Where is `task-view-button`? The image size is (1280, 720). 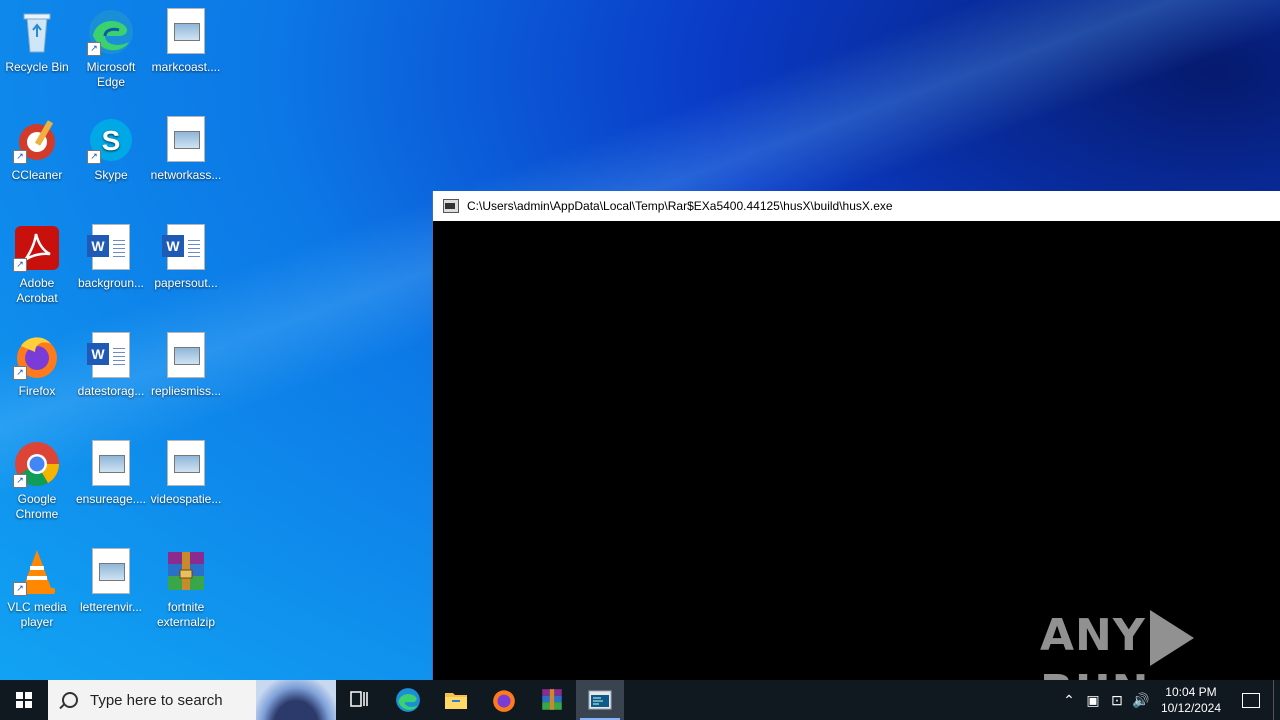
task-view-button is located at coordinates (360, 700).